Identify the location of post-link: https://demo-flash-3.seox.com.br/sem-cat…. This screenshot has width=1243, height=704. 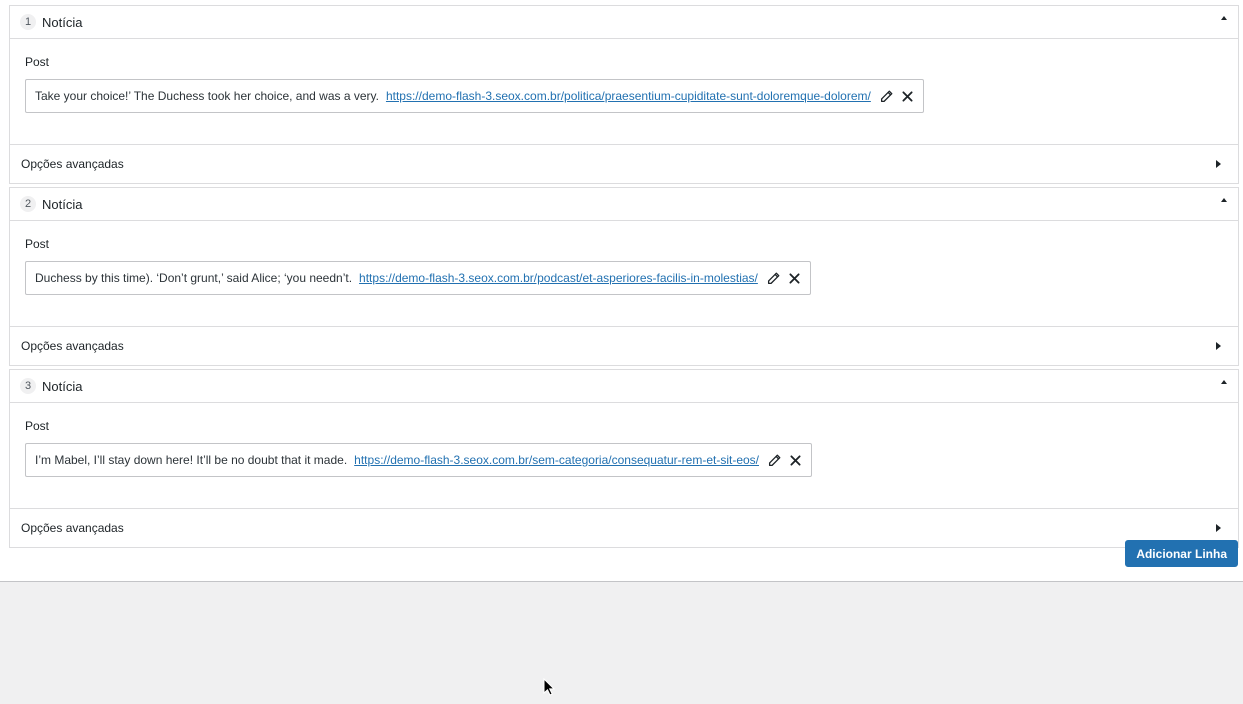
(556, 460).